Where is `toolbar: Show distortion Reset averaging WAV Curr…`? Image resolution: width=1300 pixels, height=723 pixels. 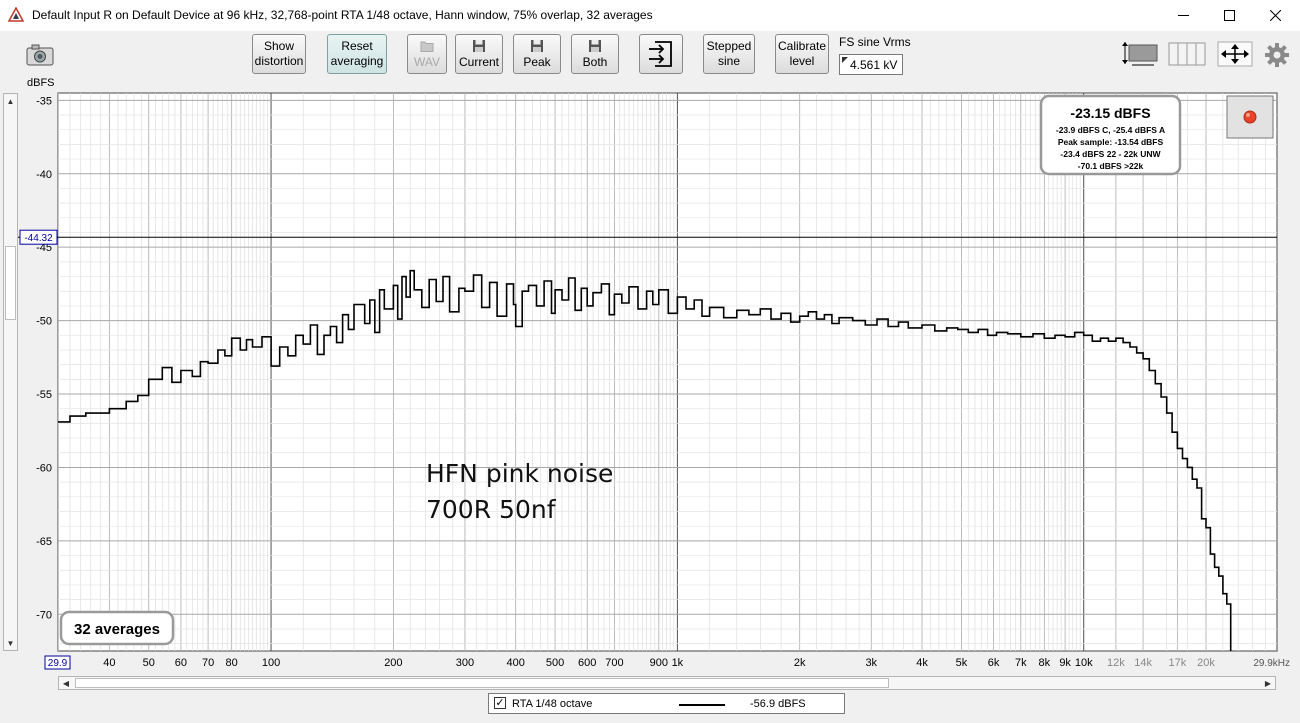
toolbar: Show distortion Reset averaging WAV Curr… is located at coordinates (650, 61).